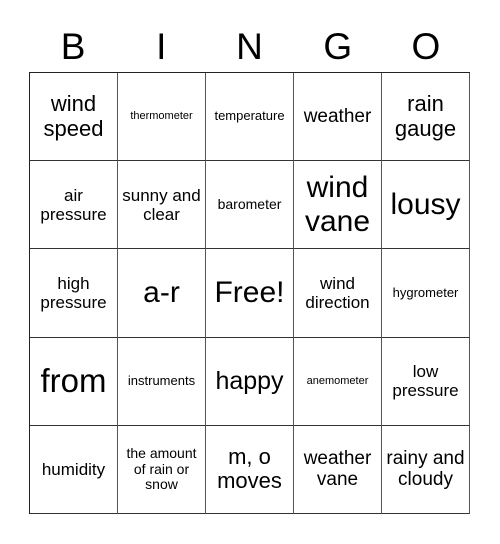 The image size is (500, 544). I want to click on bingo-cell: high pressure, so click(74, 293).